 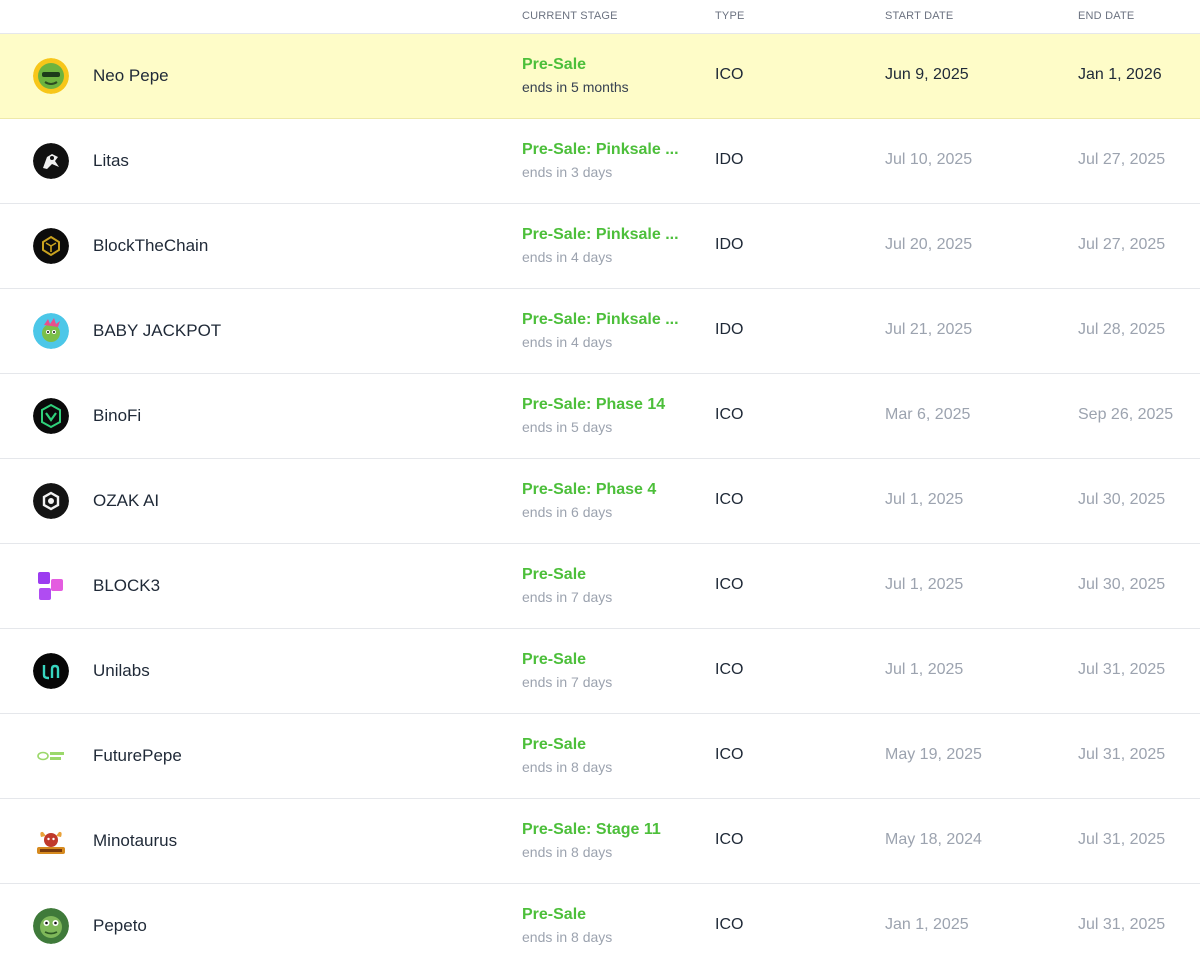 What do you see at coordinates (117, 416) in the screenshot?
I see `project-name: BinoFi` at bounding box center [117, 416].